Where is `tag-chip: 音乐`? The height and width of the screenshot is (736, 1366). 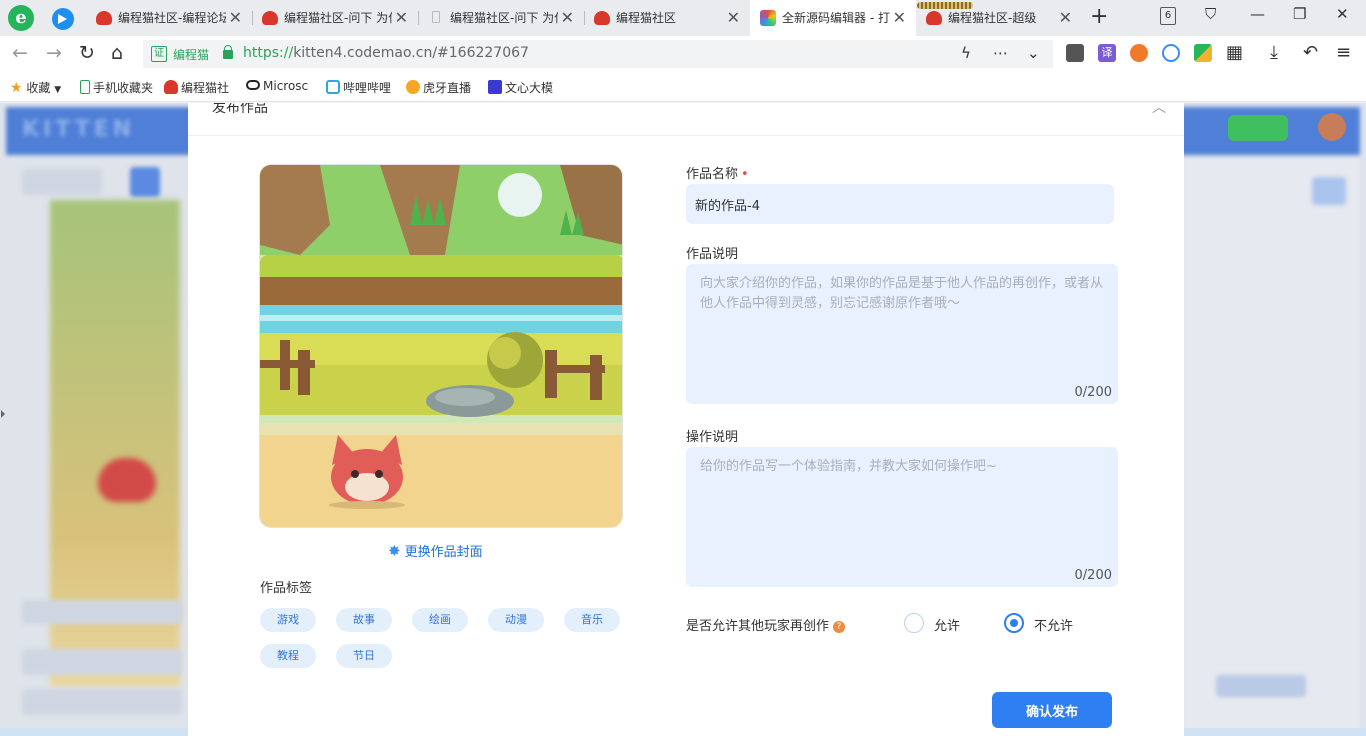 tag-chip: 音乐 is located at coordinates (592, 620).